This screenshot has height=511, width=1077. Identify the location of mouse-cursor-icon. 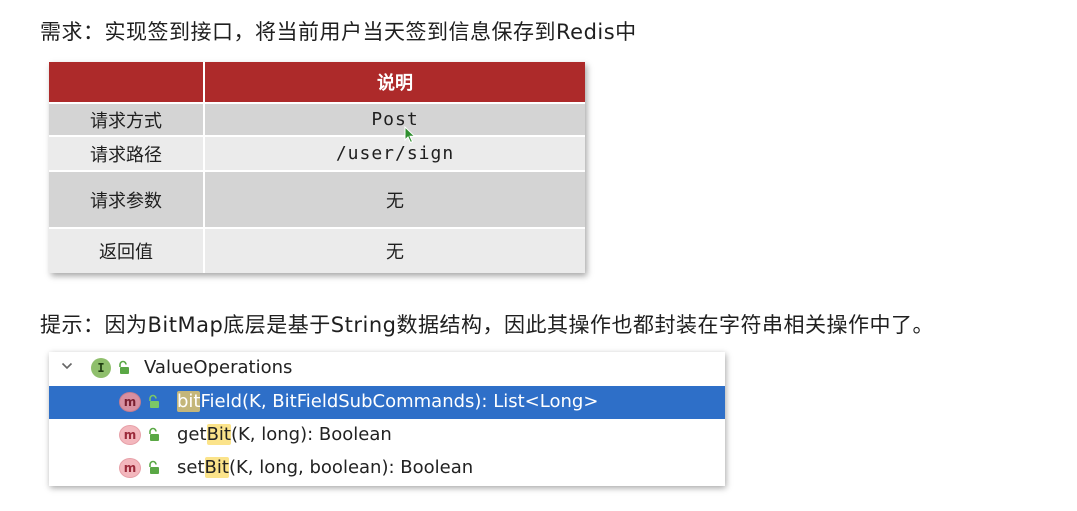
(410, 135).